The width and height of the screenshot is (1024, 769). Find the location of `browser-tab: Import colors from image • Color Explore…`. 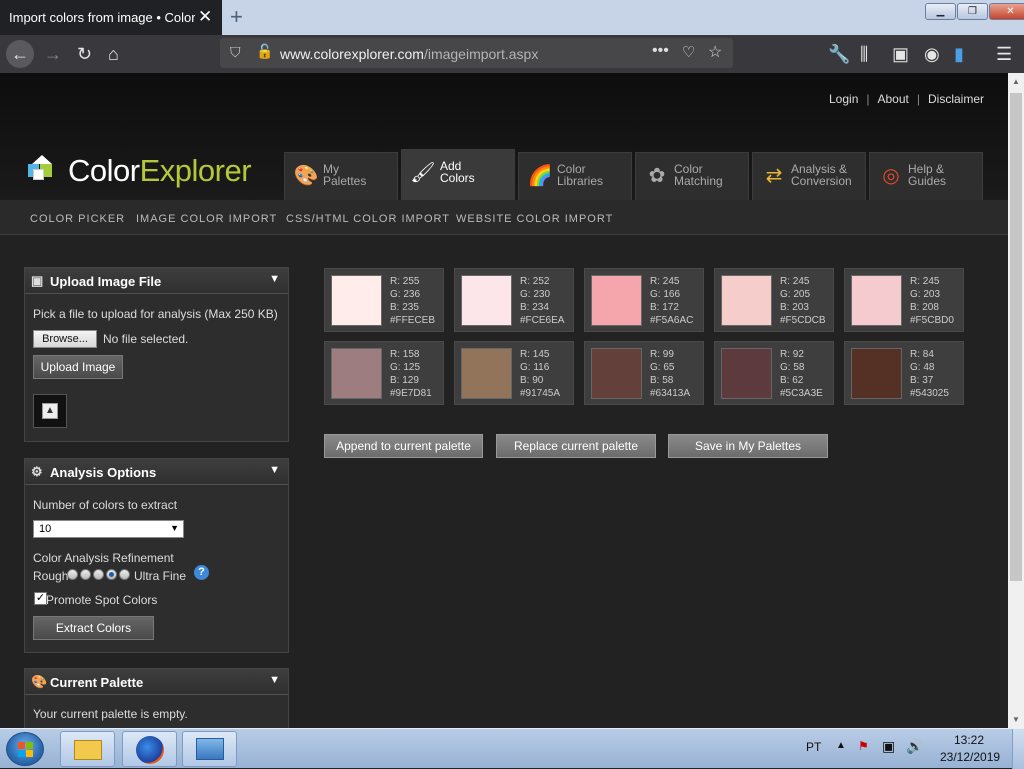

browser-tab: Import colors from image • Color Explore… is located at coordinates (111, 17).